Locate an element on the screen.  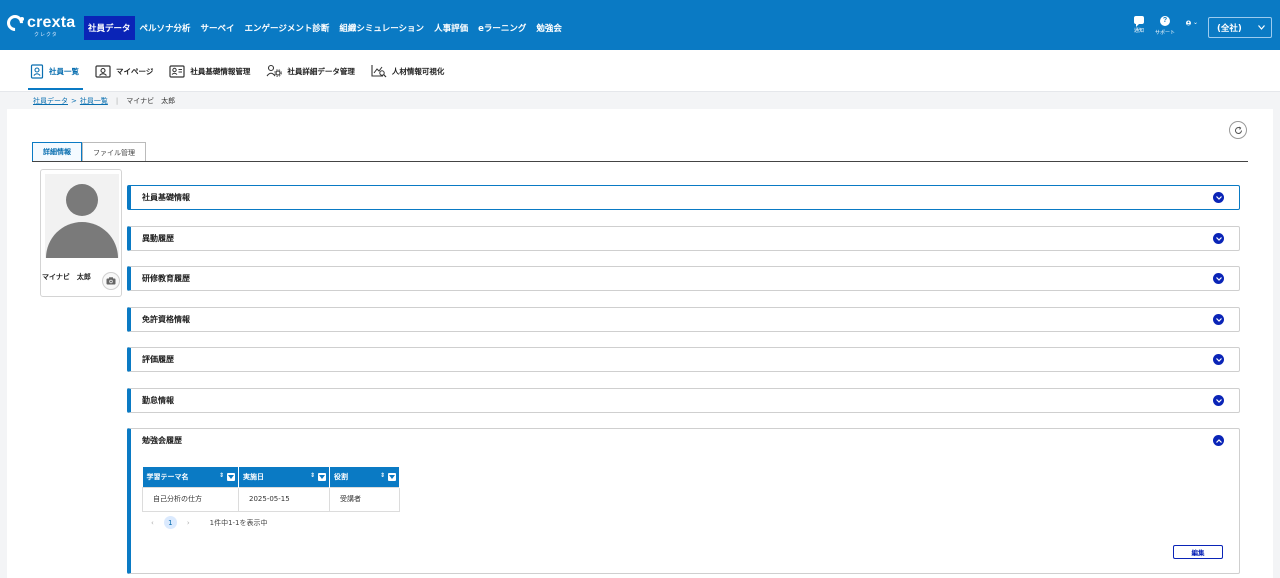
subnav-visualization-label: 人材情報可視化 is located at coordinates (418, 71).